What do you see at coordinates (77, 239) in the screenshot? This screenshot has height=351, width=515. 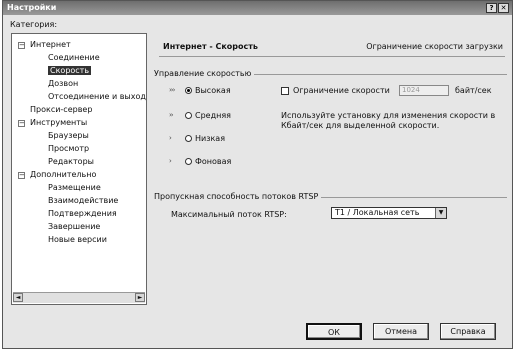 I see `tree-item: Новые версии` at bounding box center [77, 239].